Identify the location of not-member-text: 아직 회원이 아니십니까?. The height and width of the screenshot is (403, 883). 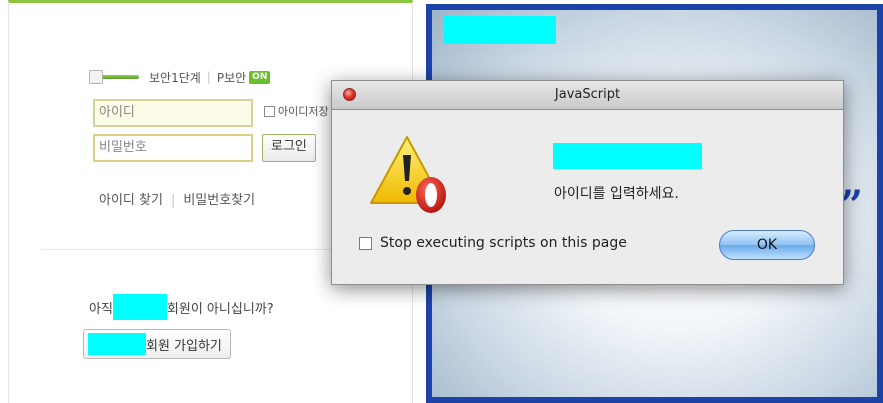
(181, 307).